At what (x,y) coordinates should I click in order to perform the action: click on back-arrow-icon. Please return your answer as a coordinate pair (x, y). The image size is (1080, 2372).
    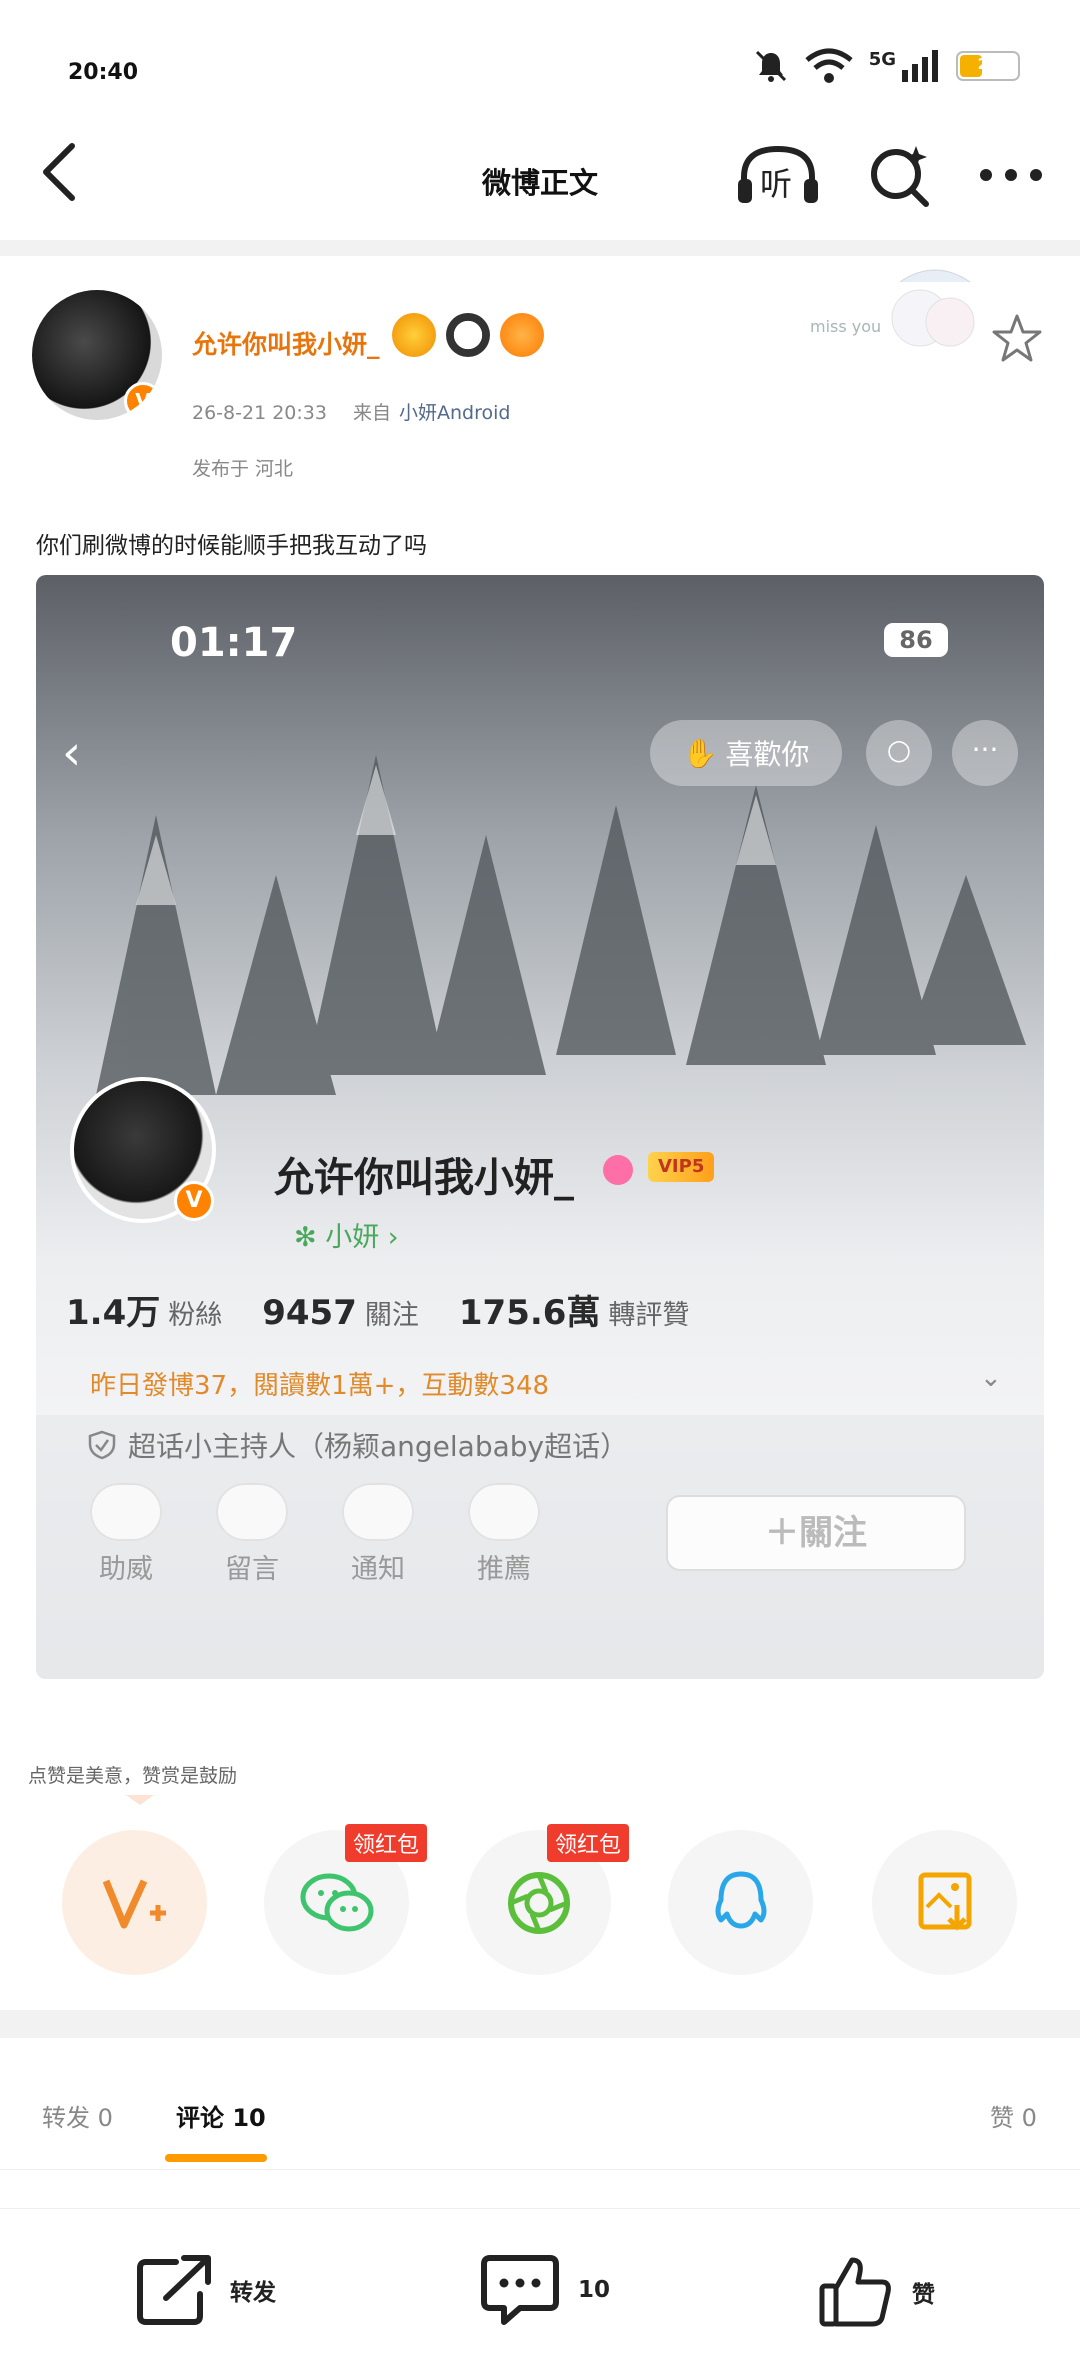
    Looking at the image, I should click on (61, 172).